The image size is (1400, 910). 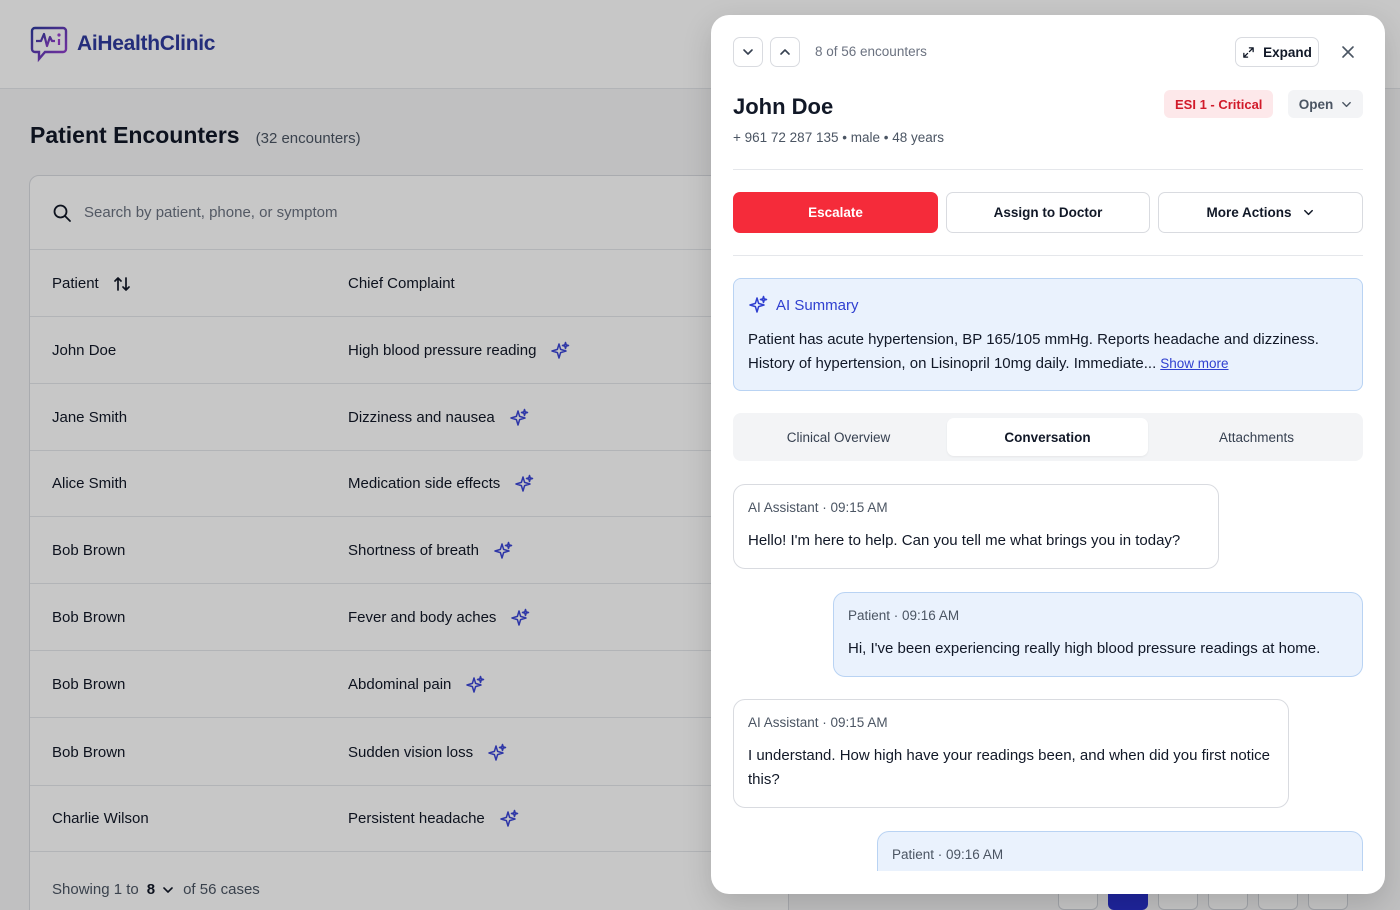 I want to click on status-select: Open, so click(x=1325, y=104).